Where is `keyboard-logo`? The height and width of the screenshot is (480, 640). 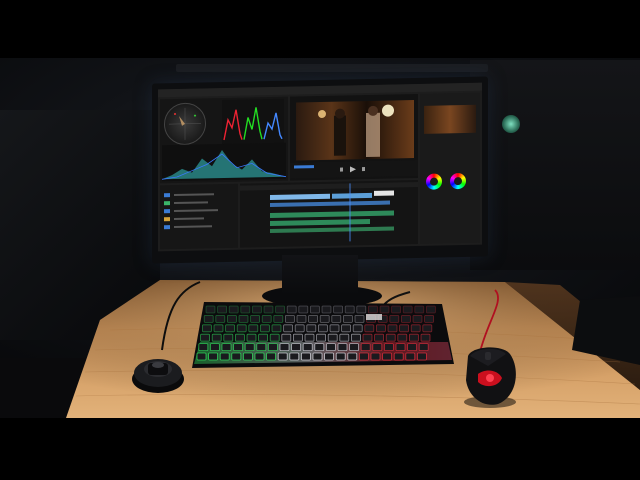
keyboard-logo is located at coordinates (374, 317).